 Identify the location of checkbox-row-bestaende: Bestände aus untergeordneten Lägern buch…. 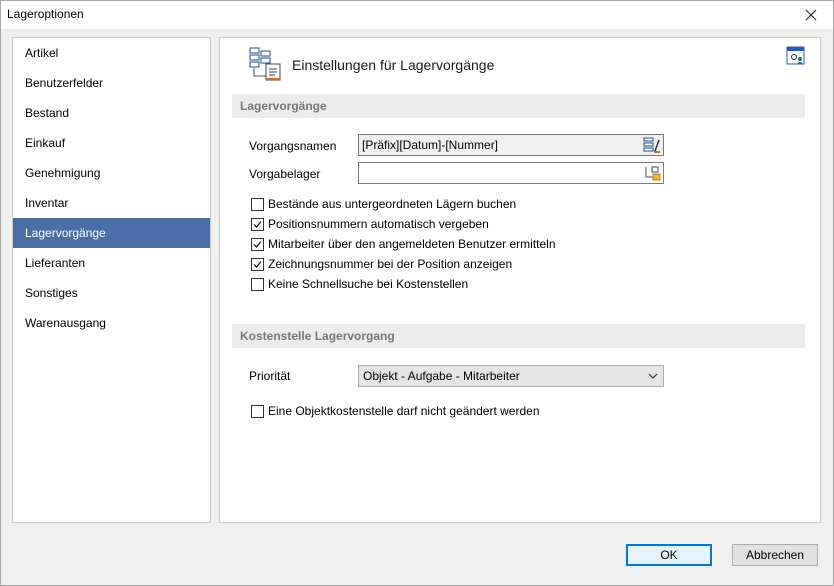
(383, 204).